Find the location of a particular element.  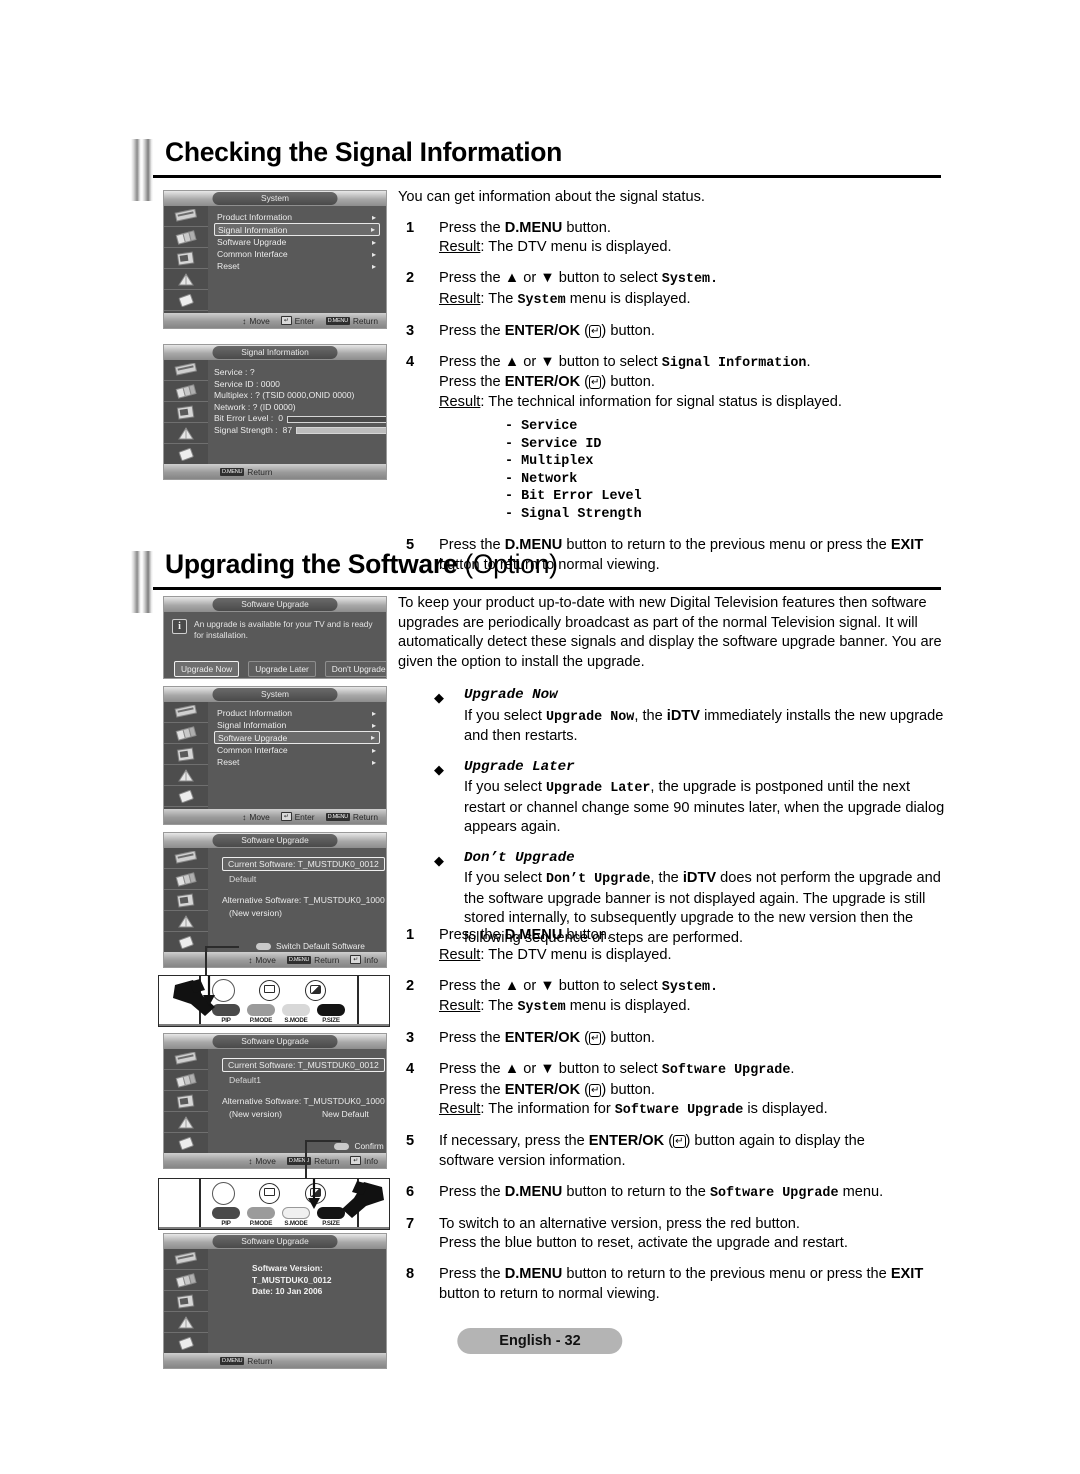

menu-name-system: System. is located at coordinates (690, 279).